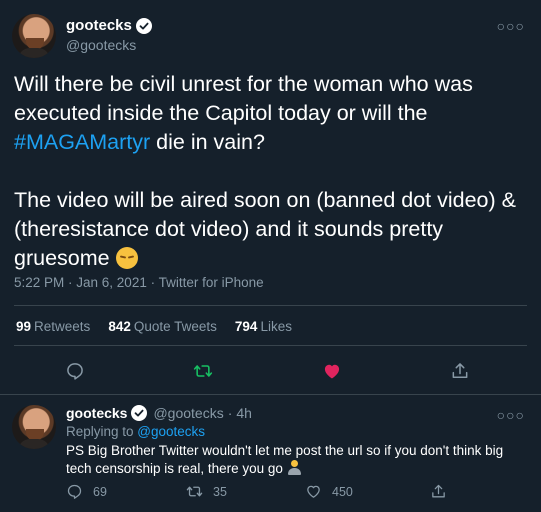 Image resolution: width=541 pixels, height=512 pixels. I want to click on reply-action-bar: 69 35 450, so click(270, 493).